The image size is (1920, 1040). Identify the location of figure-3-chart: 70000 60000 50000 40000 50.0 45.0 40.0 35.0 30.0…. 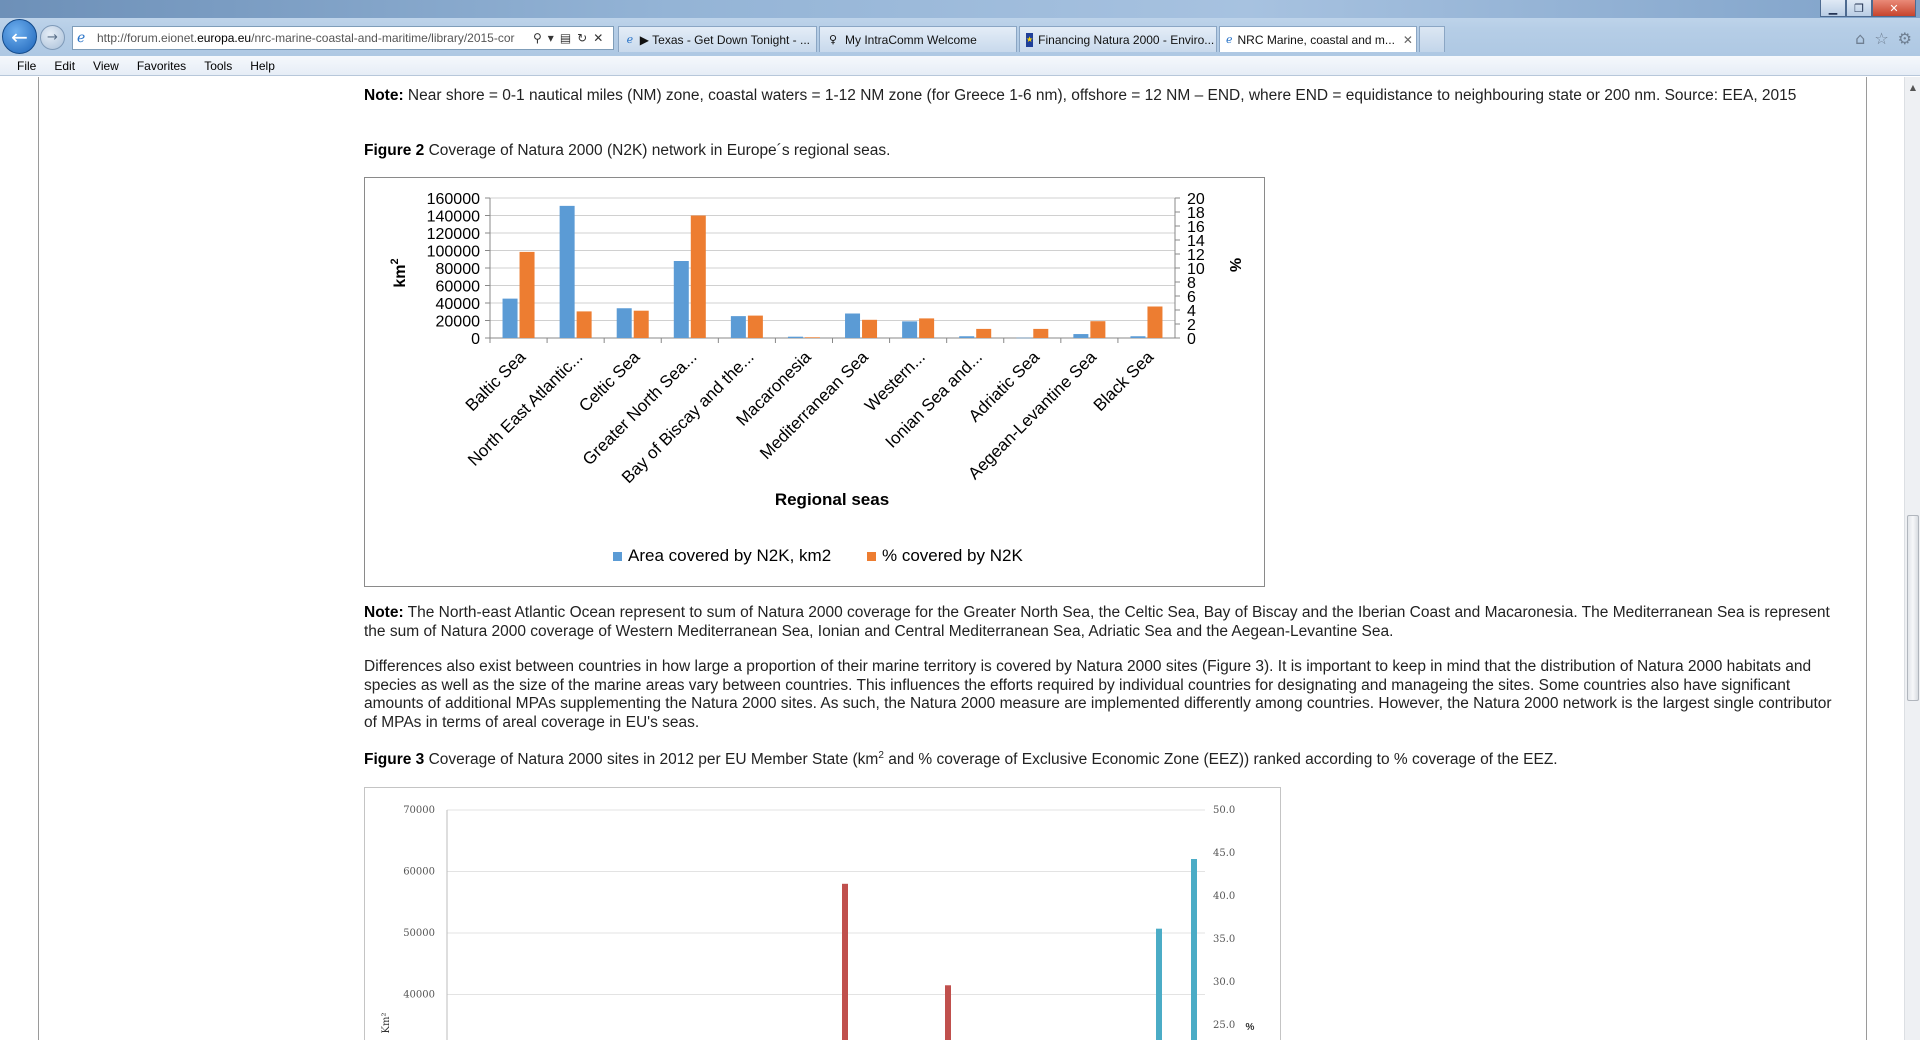
(822, 913).